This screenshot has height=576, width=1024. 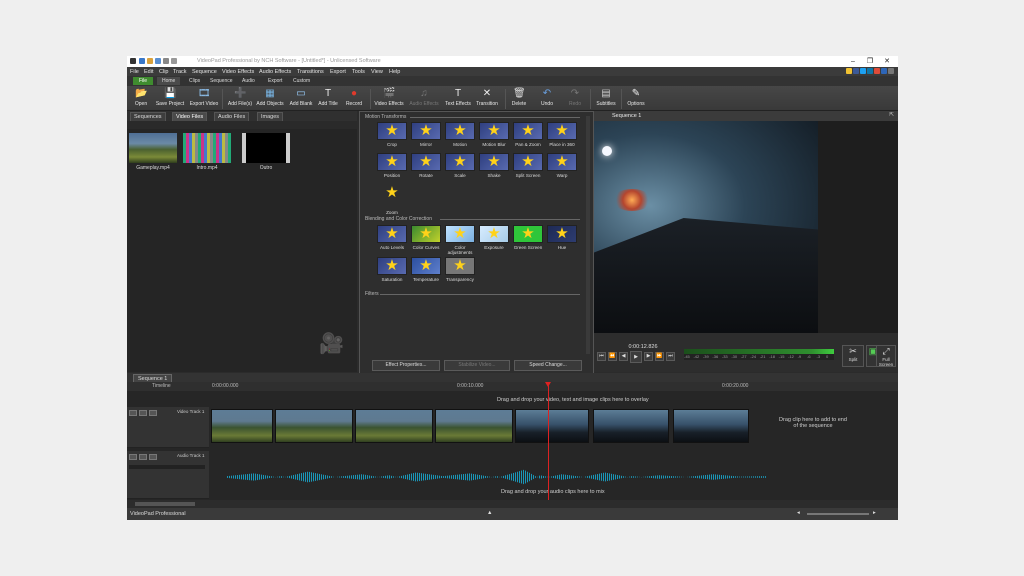 I want to click on menu-audio-effects: Audio Effects, so click(x=275, y=72).